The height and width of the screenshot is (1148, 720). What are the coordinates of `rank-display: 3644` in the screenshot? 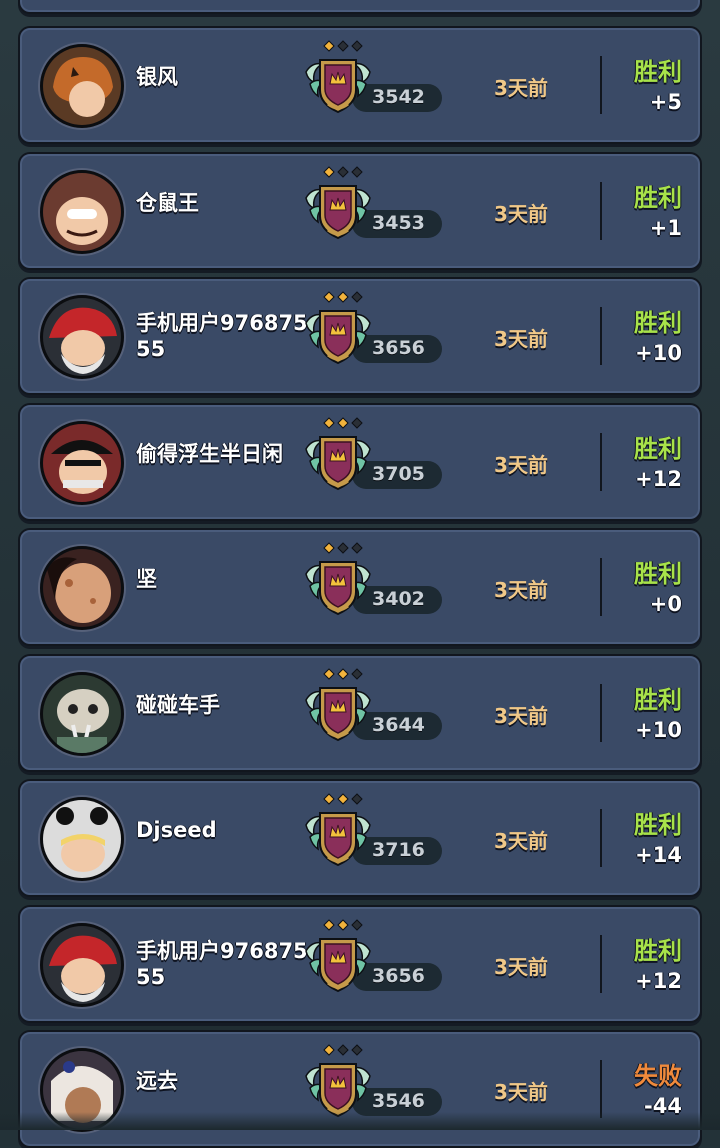 It's located at (377, 714).